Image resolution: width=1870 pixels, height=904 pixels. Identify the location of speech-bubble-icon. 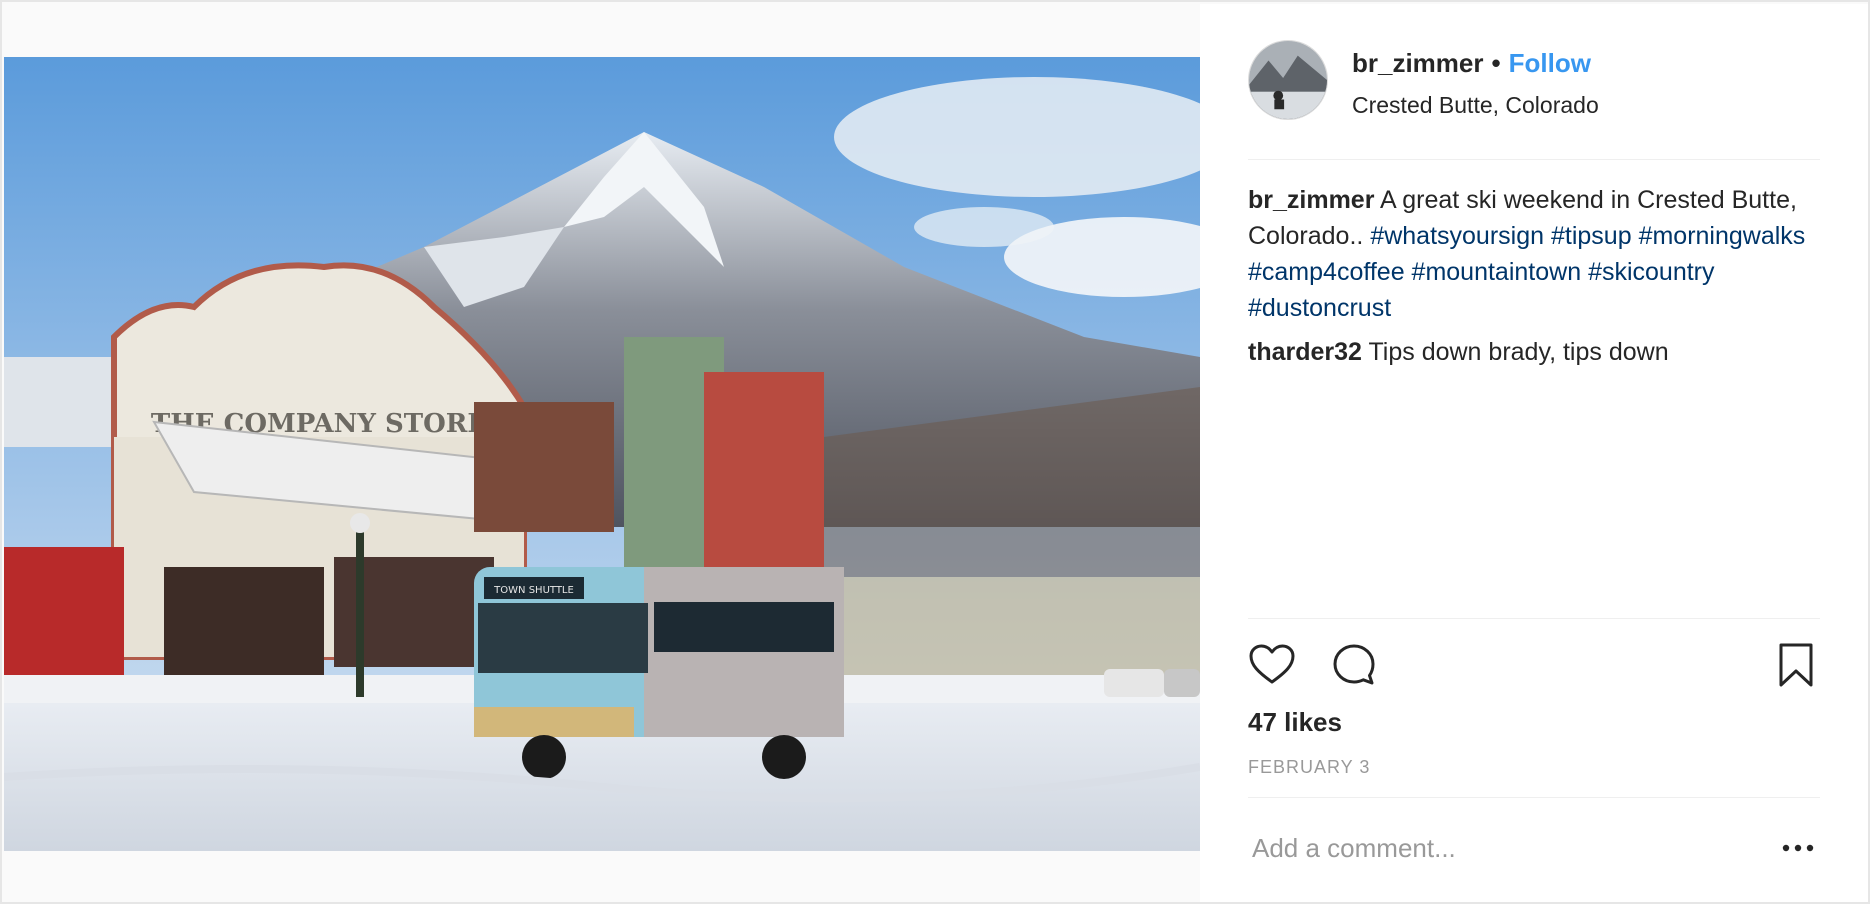
(1354, 665).